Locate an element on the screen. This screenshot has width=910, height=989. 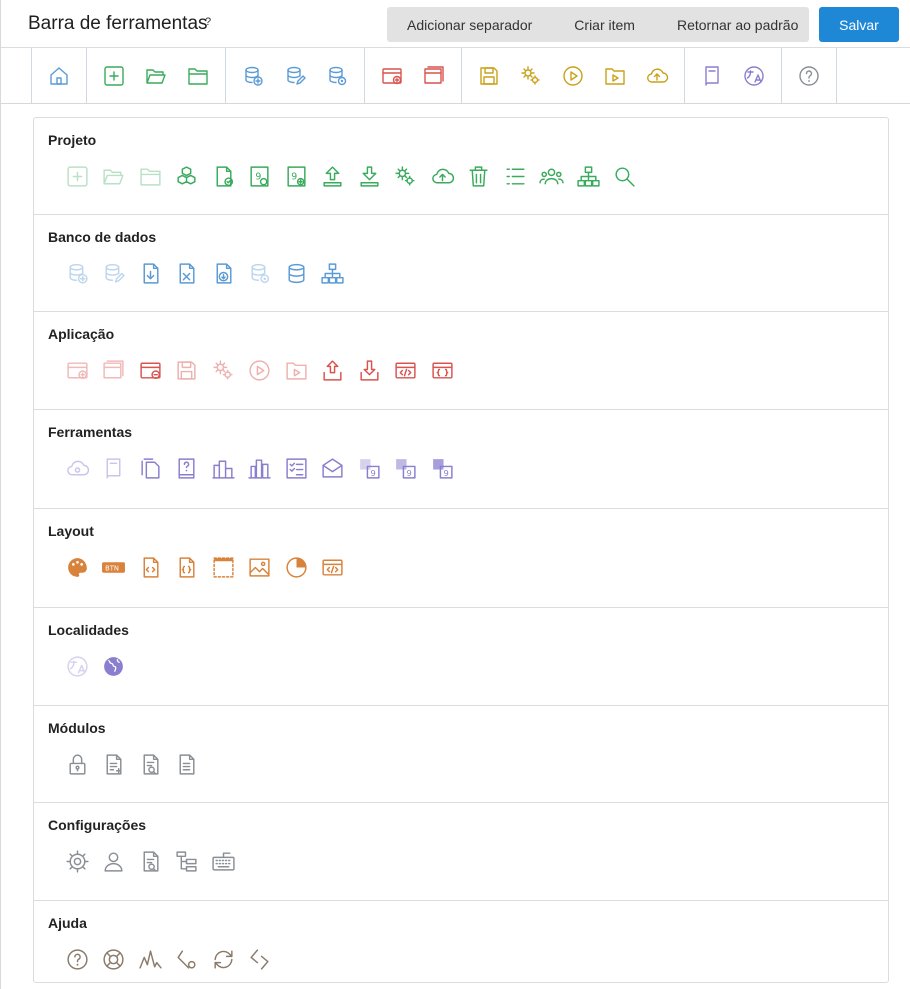
activity-icon is located at coordinates (150, 959).